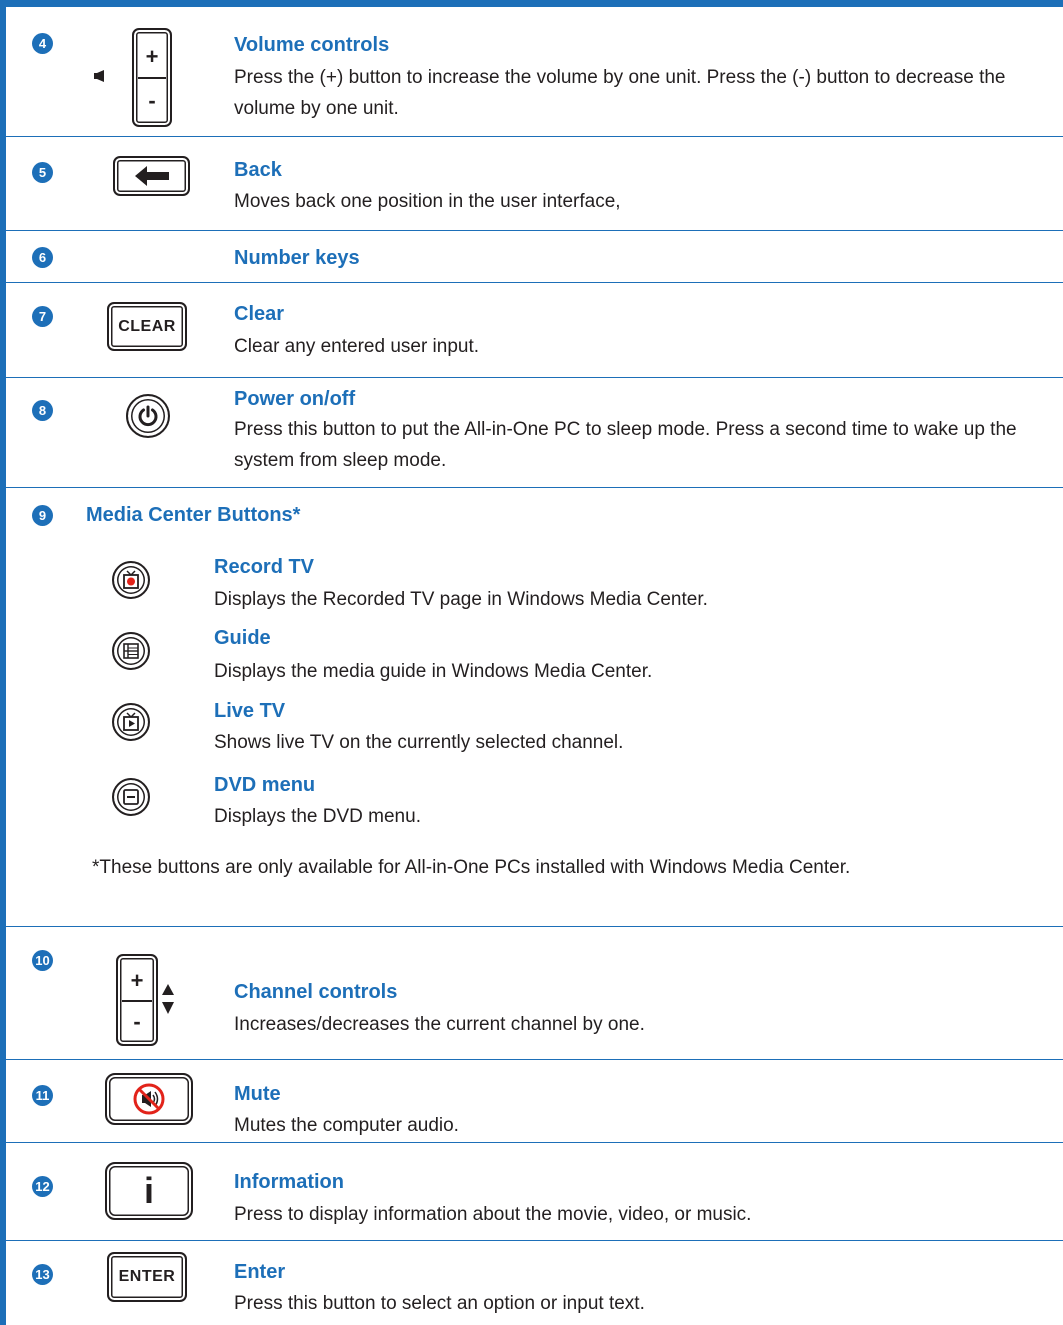 The image size is (1063, 1325). Describe the element at coordinates (316, 992) in the screenshot. I see `item-title: Channel controls` at that location.